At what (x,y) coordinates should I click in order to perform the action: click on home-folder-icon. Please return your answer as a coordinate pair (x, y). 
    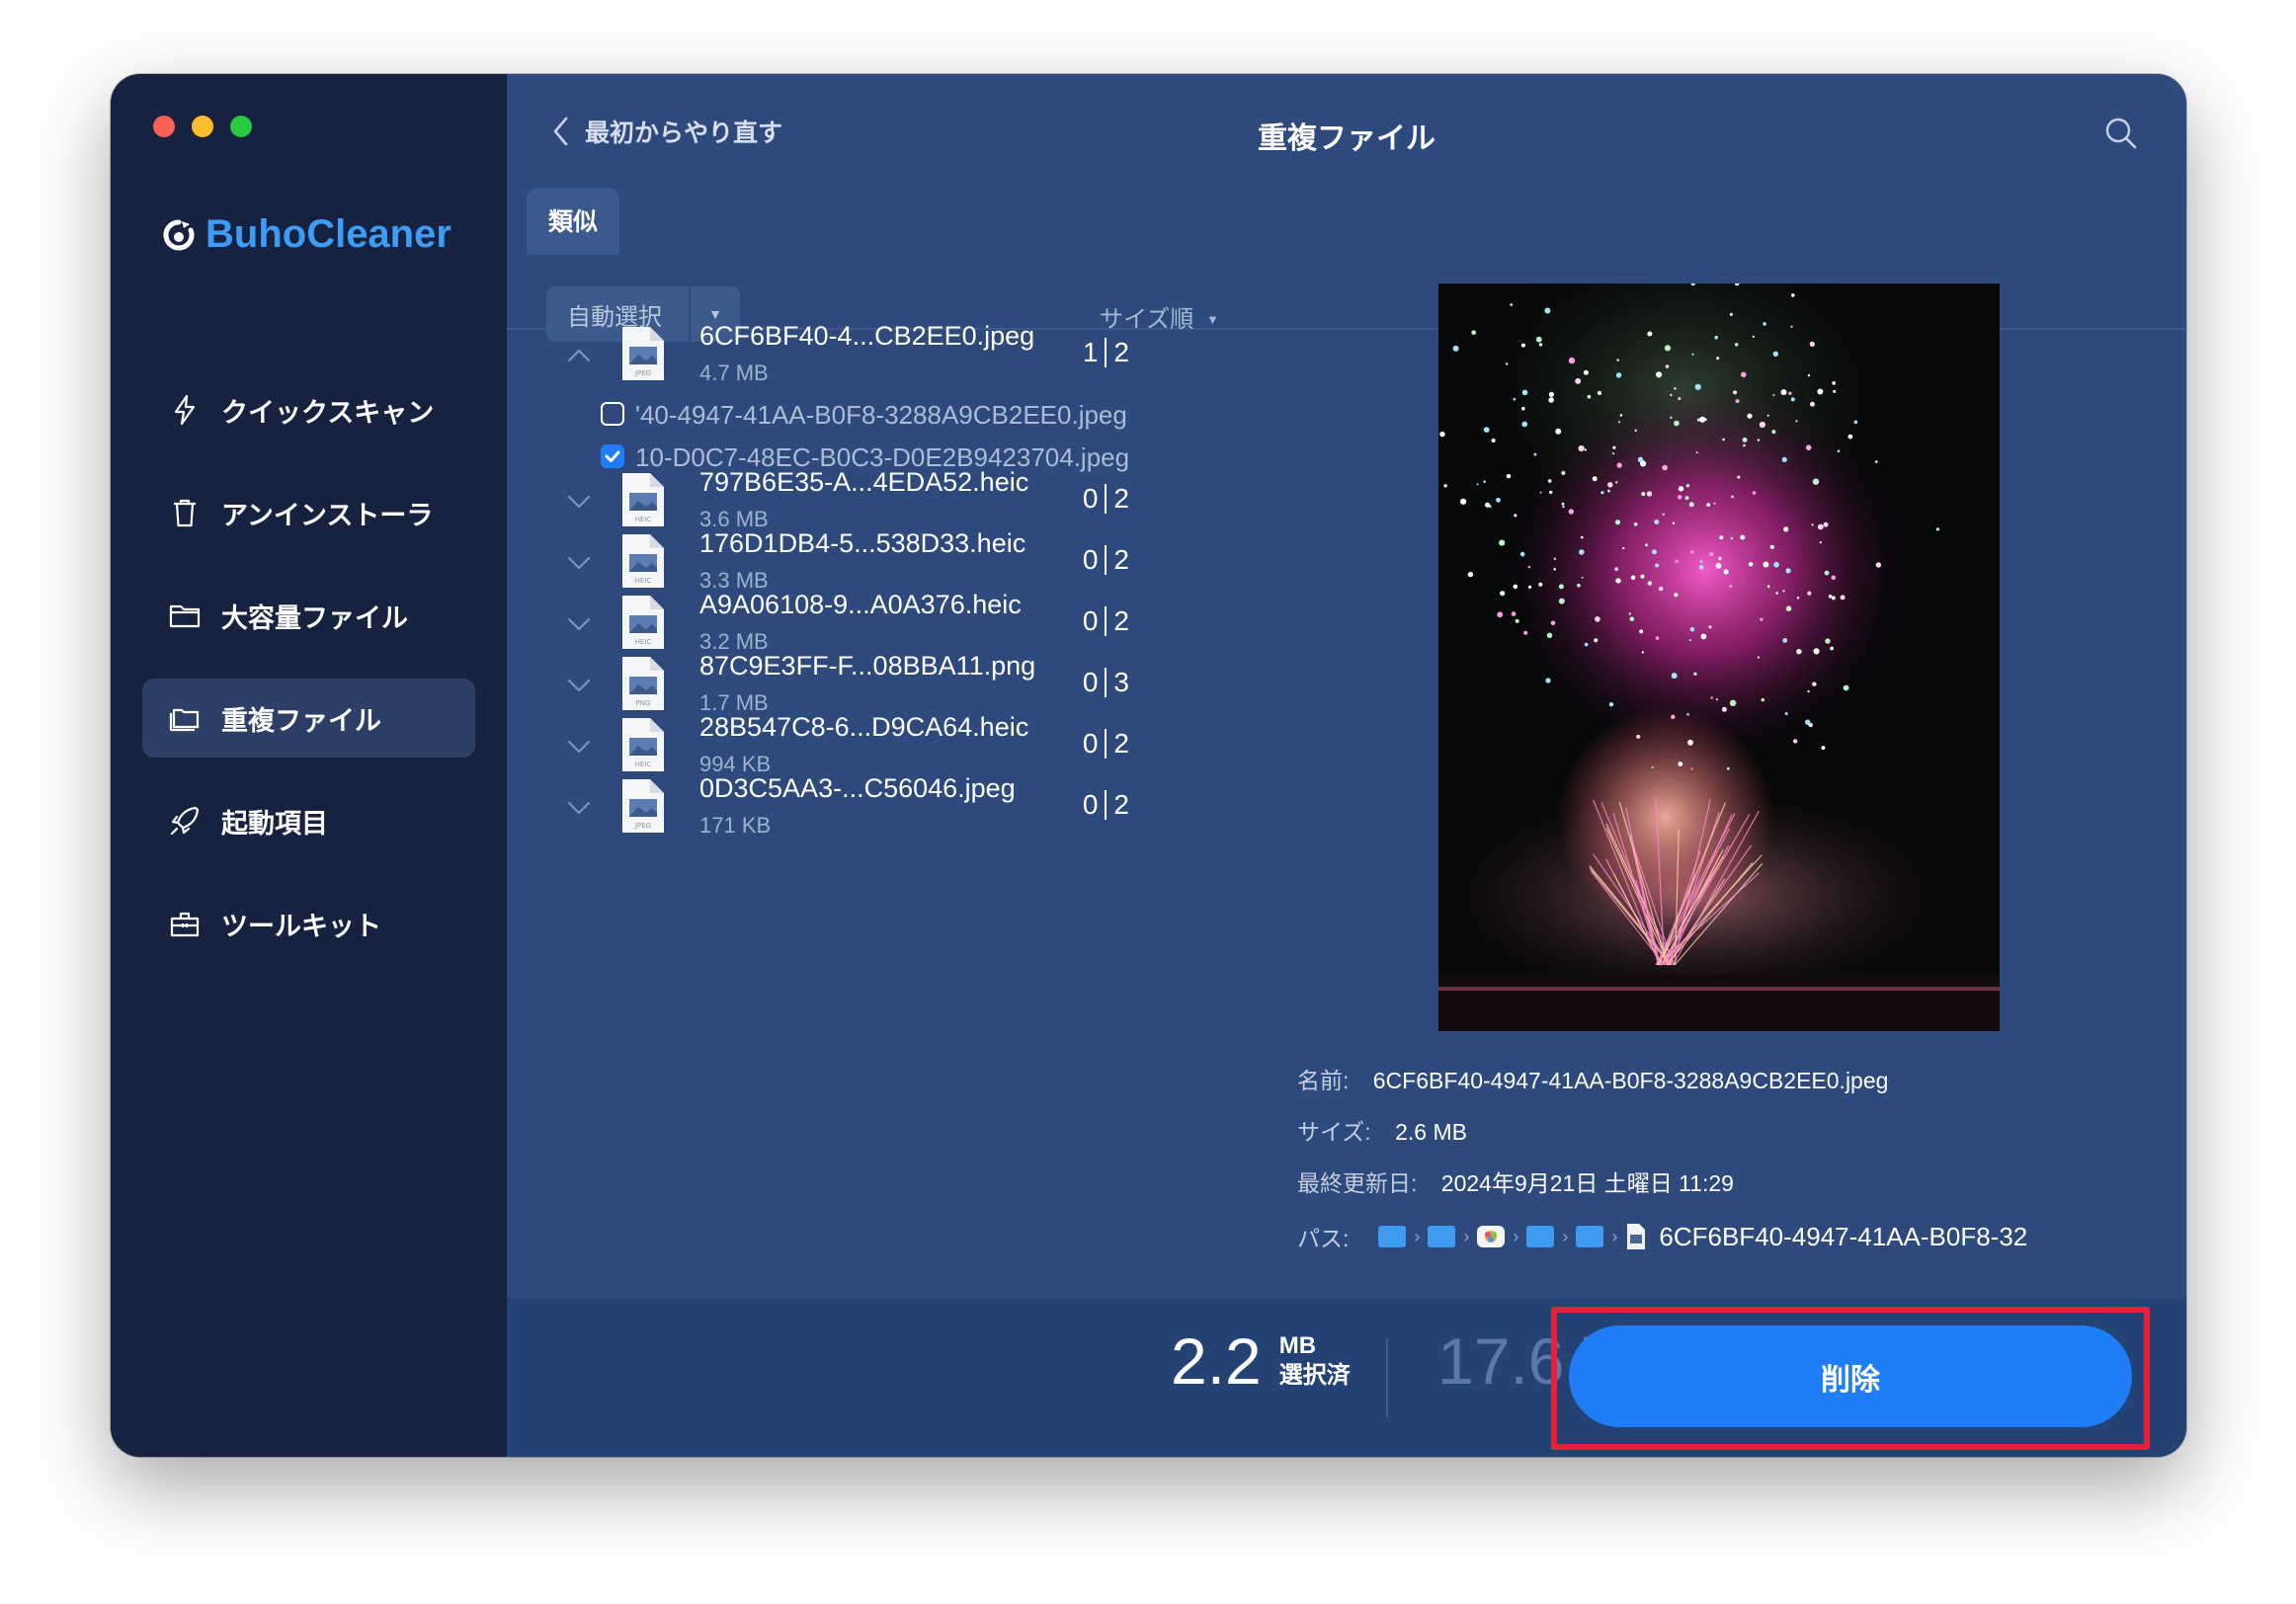
    Looking at the image, I should click on (1392, 1236).